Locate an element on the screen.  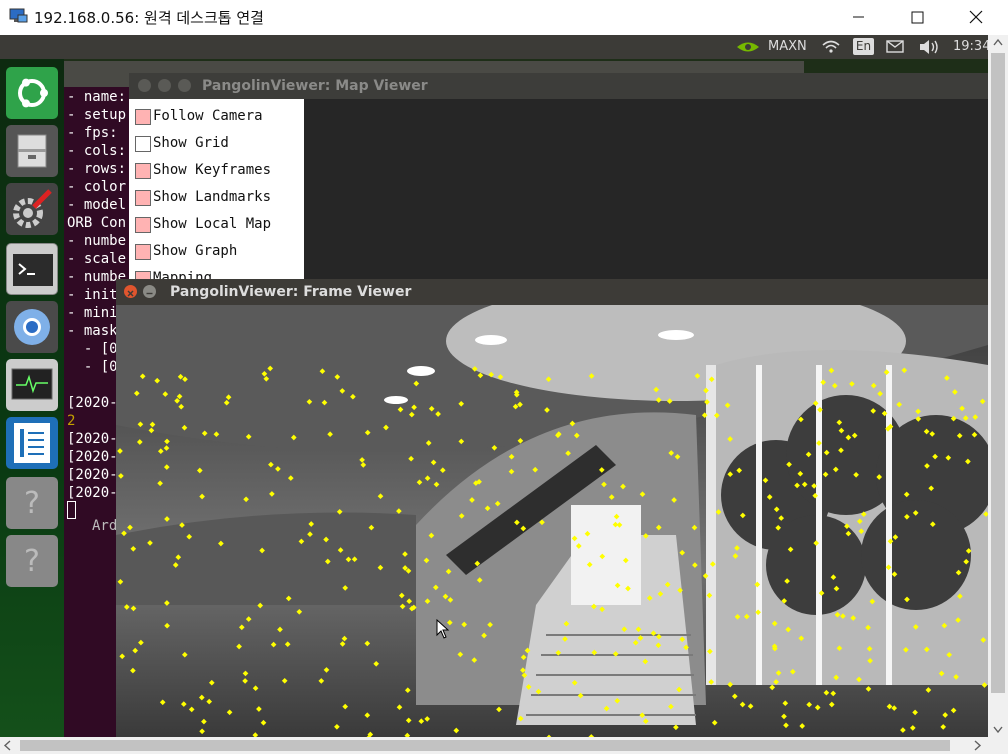
volume-icon is located at coordinates (929, 47).